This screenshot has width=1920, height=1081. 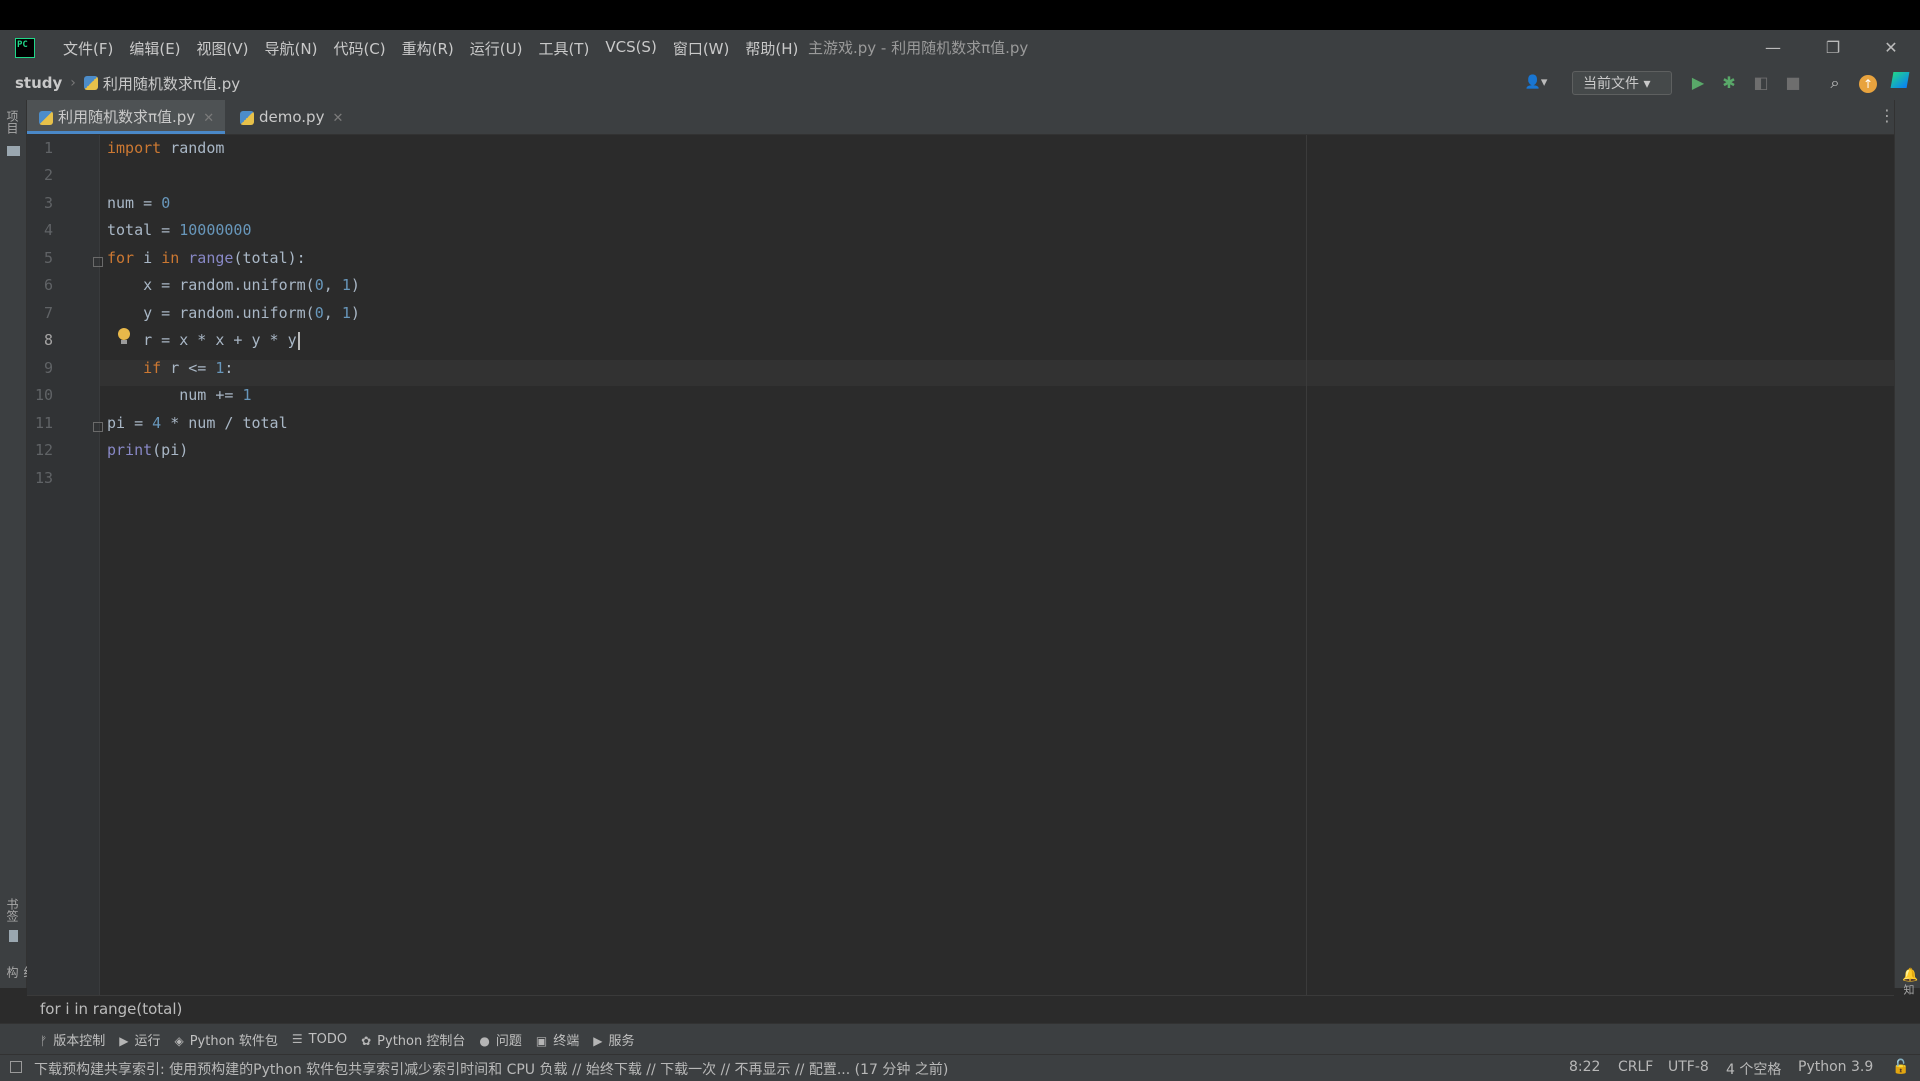 I want to click on search-icon: ⌕, so click(x=1835, y=83).